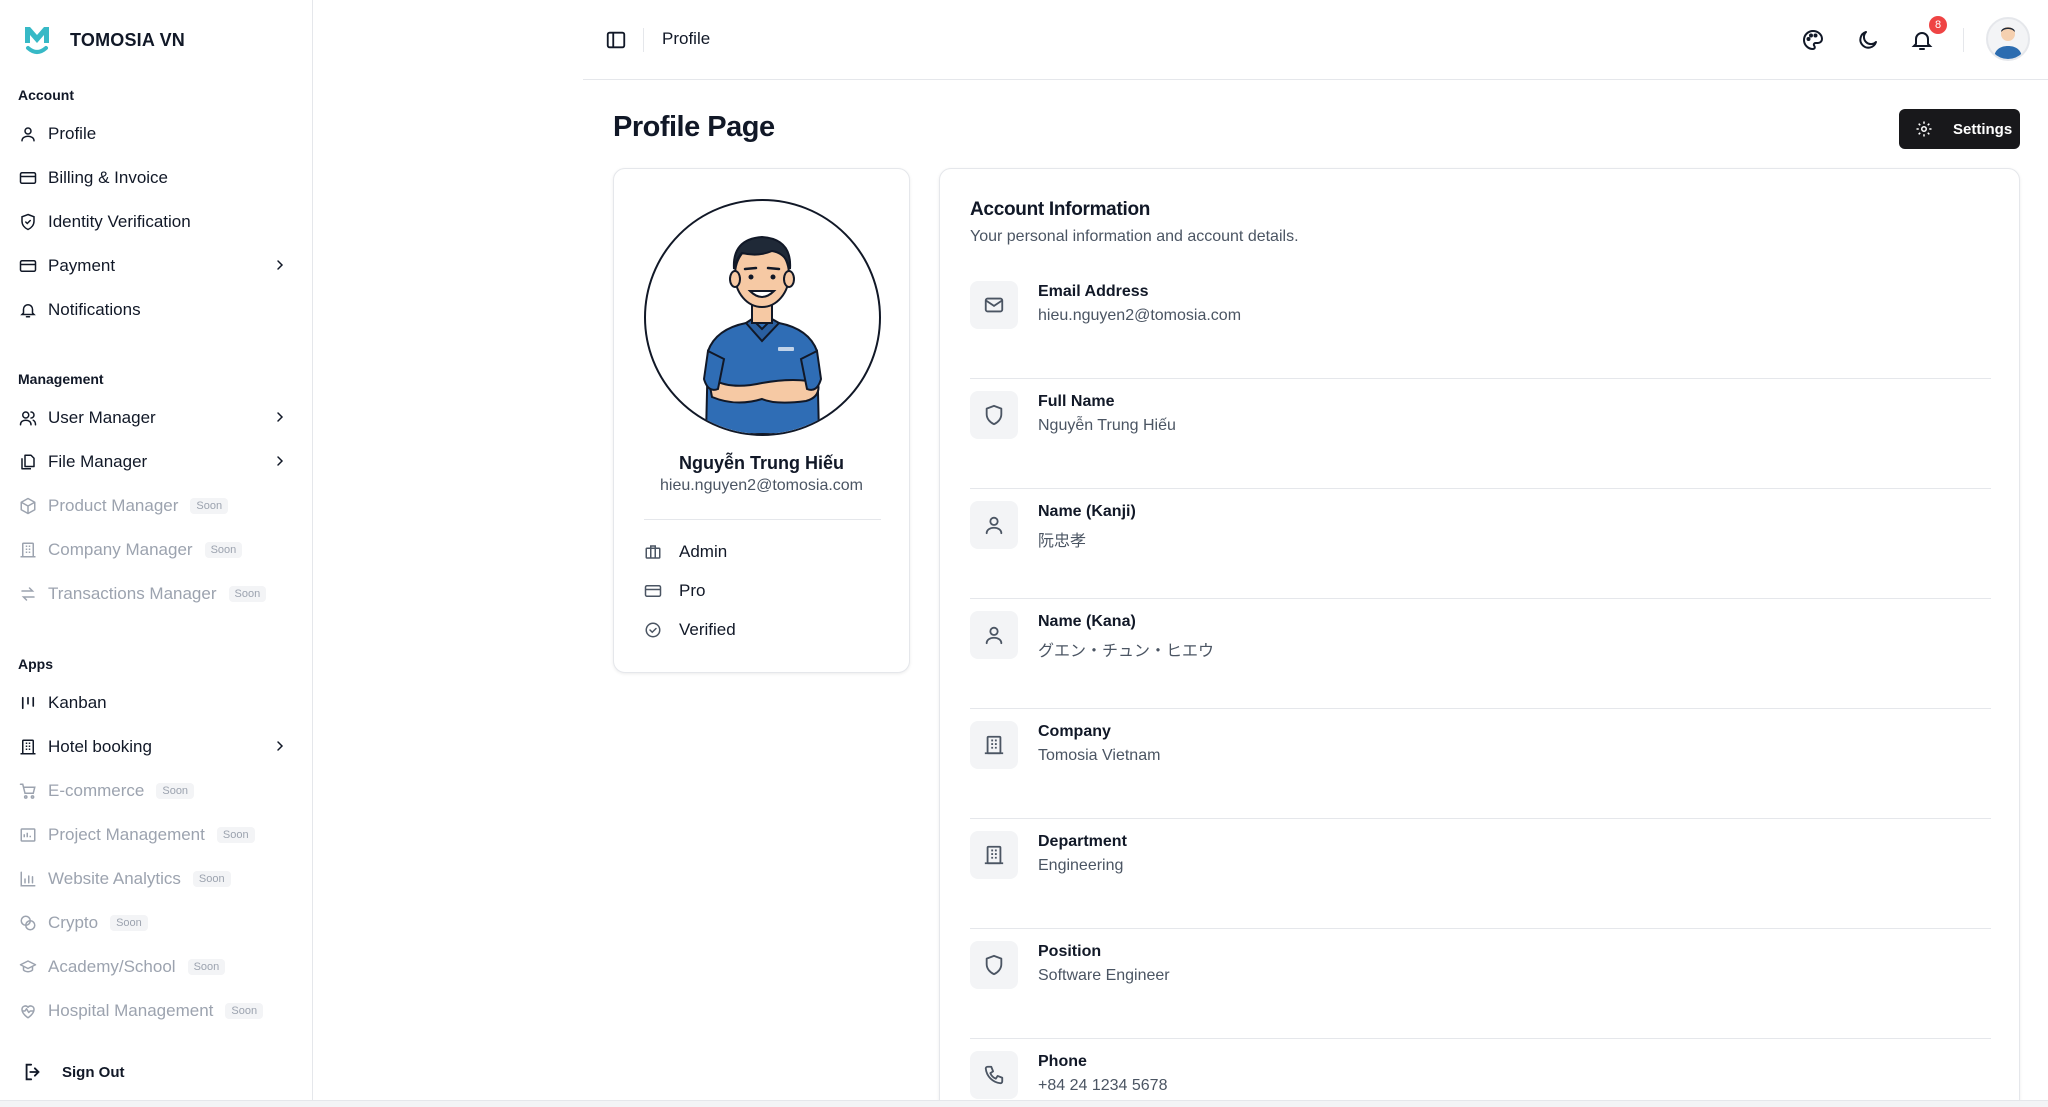  Describe the element at coordinates (156, 310) in the screenshot. I see `sidebar-item-notifications: Notifications` at that location.